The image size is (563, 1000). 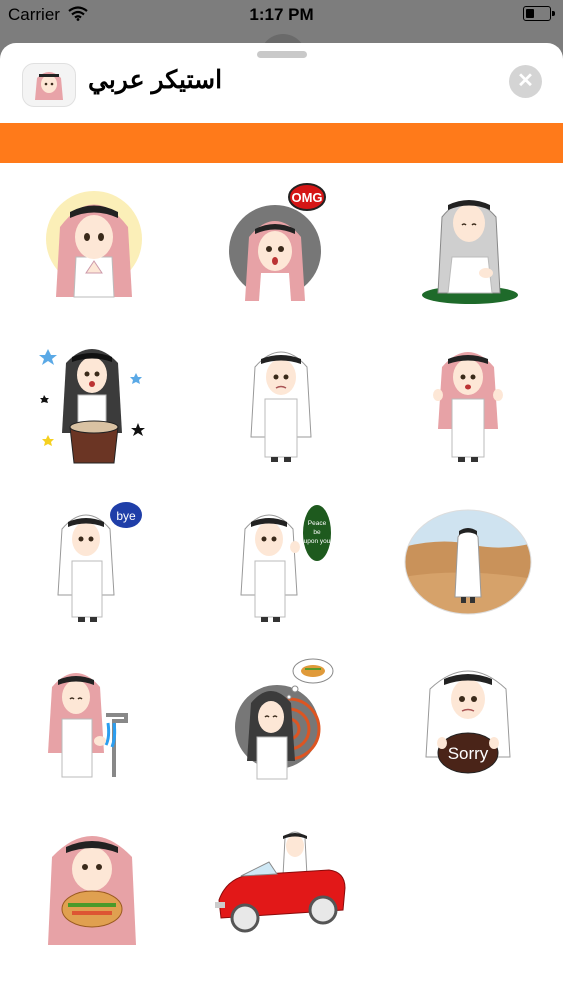 What do you see at coordinates (280, 402) in the screenshot?
I see `sticker-sad` at bounding box center [280, 402].